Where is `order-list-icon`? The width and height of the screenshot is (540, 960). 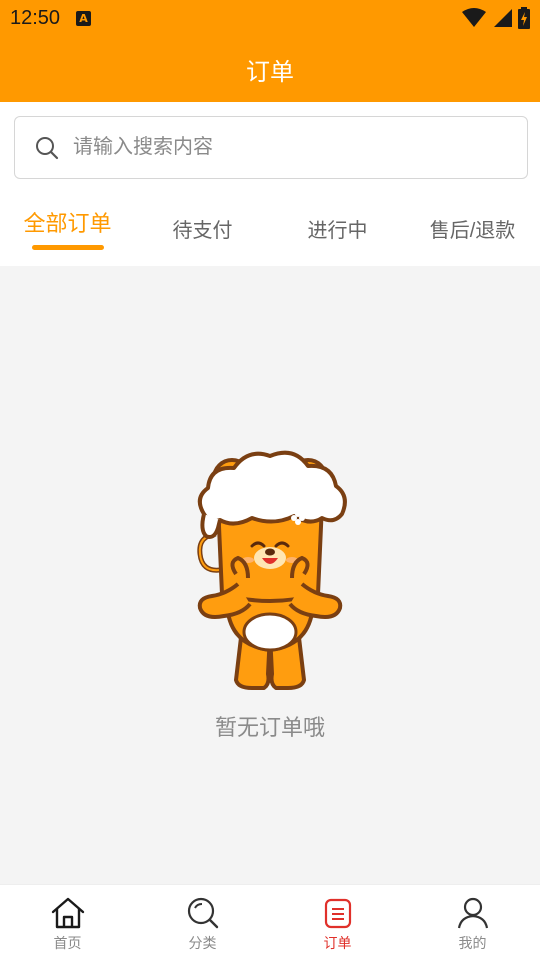 order-list-icon is located at coordinates (338, 913).